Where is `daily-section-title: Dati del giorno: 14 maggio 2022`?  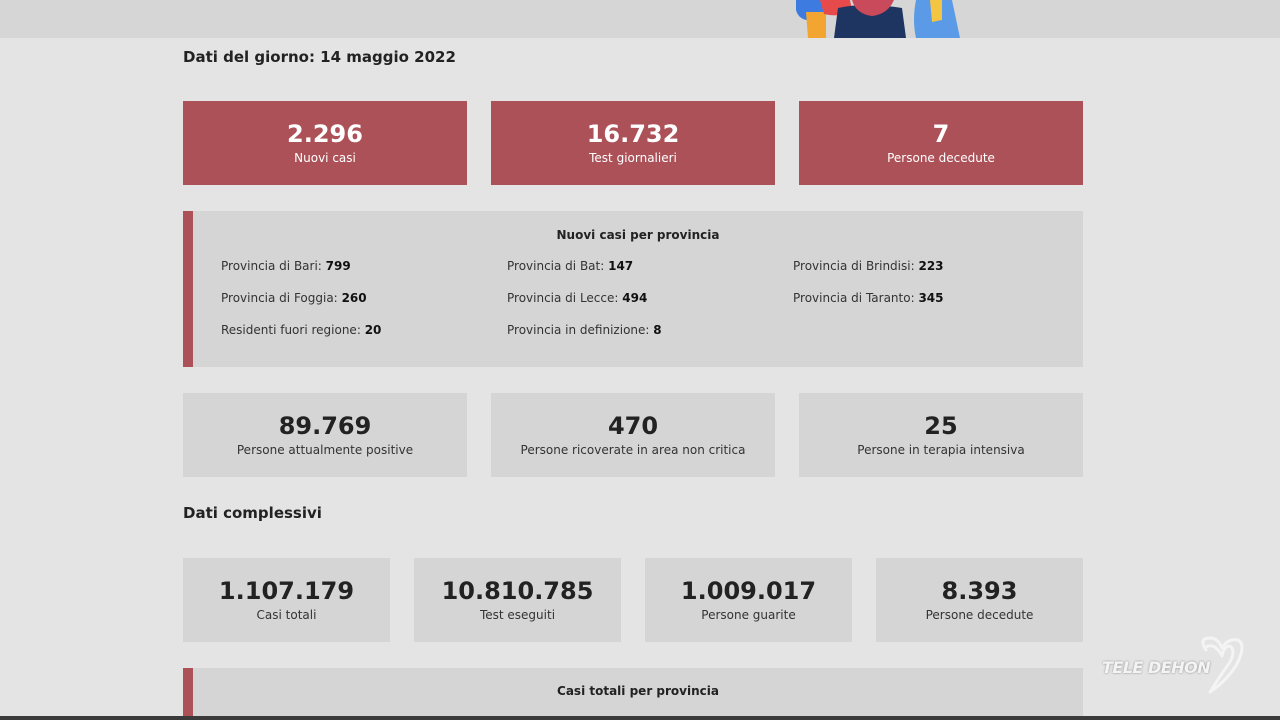
daily-section-title: Dati del giorno: 14 maggio 2022 is located at coordinates (319, 57).